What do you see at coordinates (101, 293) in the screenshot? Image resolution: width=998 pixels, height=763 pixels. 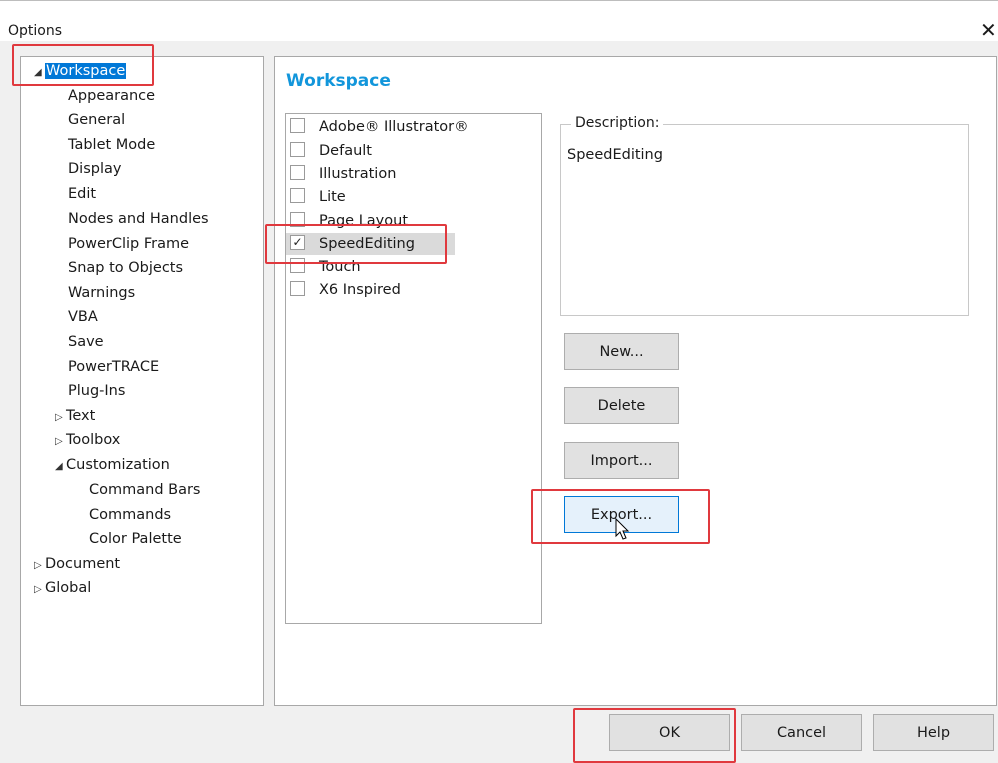 I see `tree-item-warnings: Warnings` at bounding box center [101, 293].